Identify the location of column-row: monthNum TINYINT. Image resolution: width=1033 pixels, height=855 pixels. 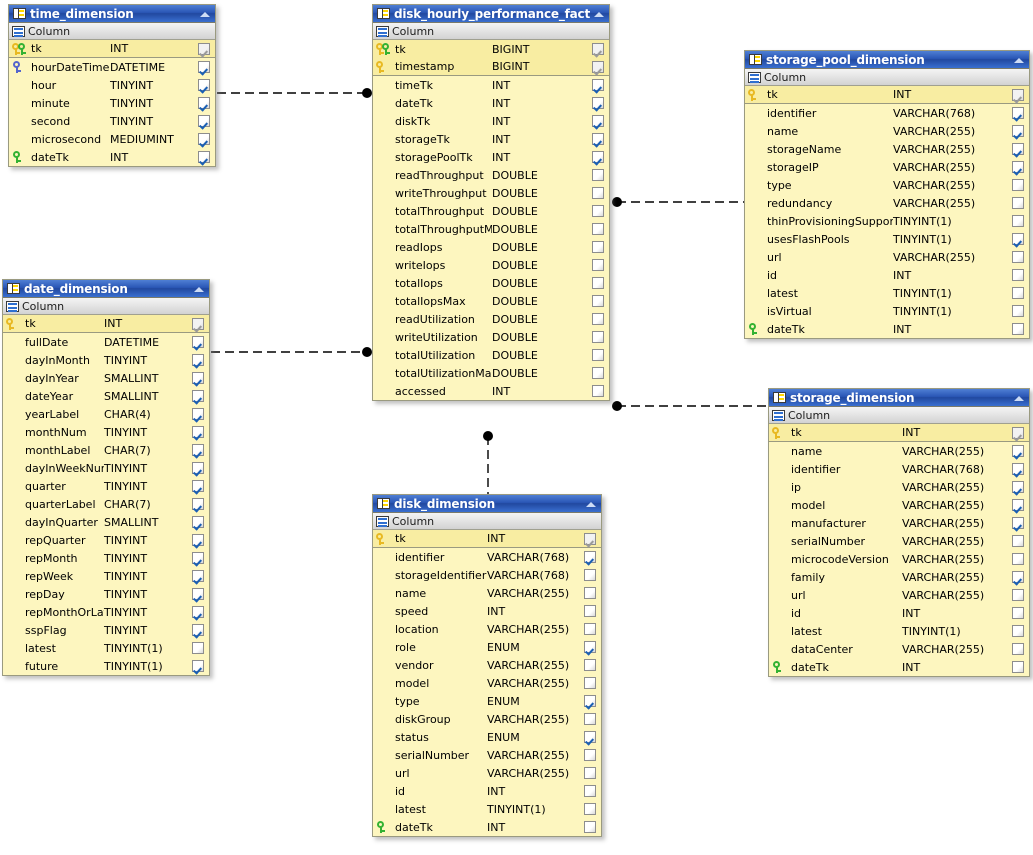
(106, 432).